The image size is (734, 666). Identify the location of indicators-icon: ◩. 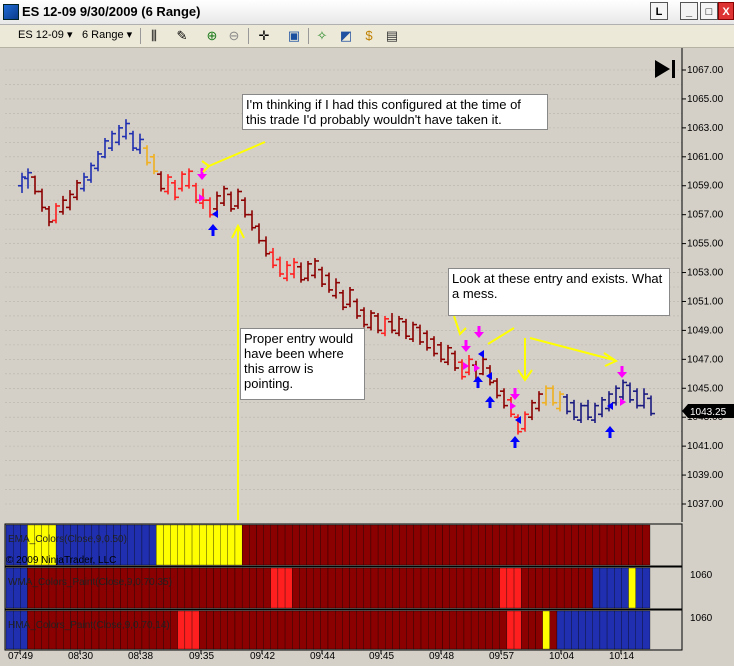
(346, 36).